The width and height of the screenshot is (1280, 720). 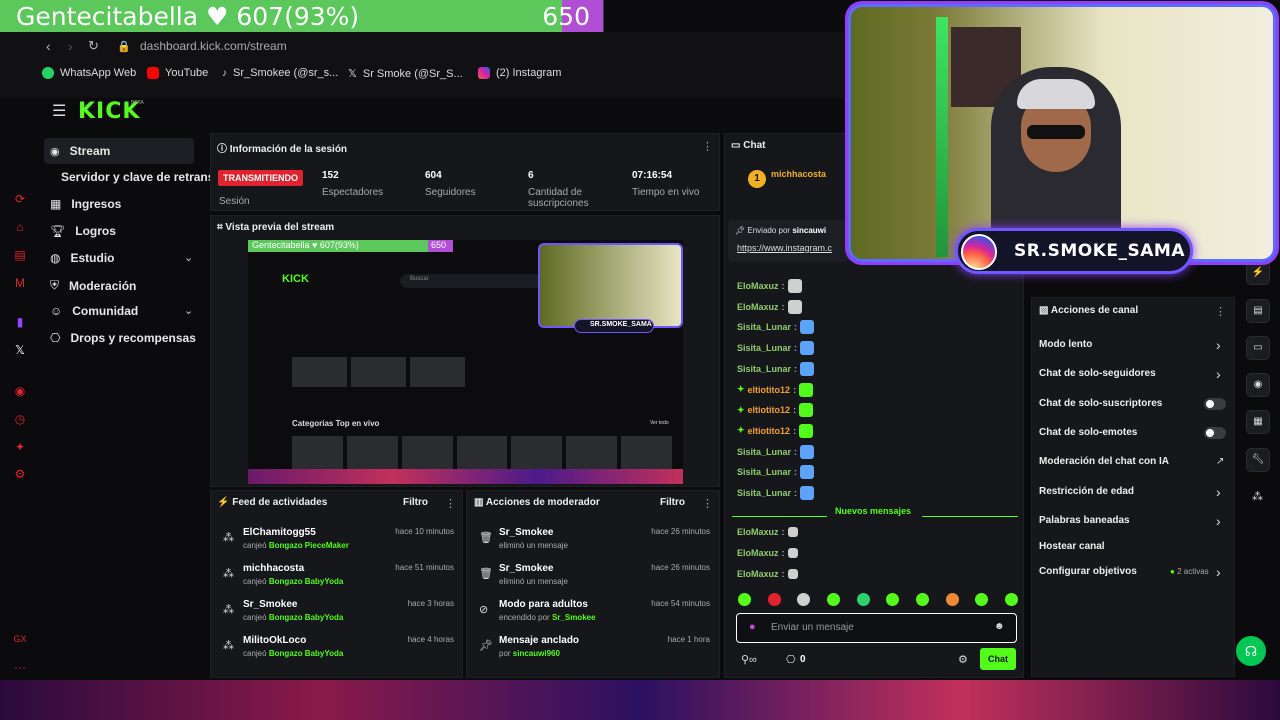 What do you see at coordinates (1097, 373) in the screenshot?
I see `channel-action-item: Chat de solo-seguidores` at bounding box center [1097, 373].